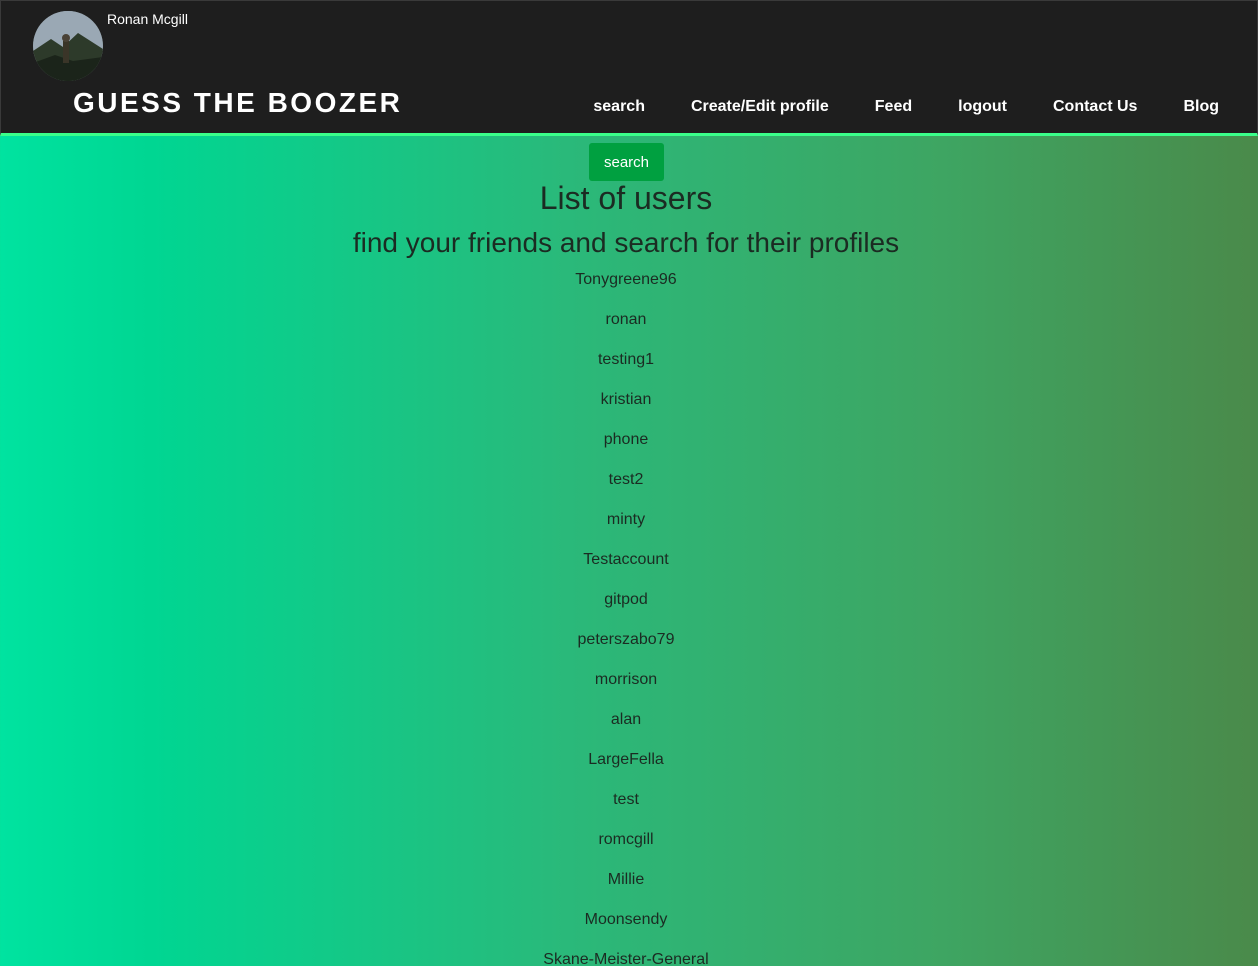 The height and width of the screenshot is (966, 1258). What do you see at coordinates (626, 570) in the screenshot?
I see `user-list-item: Testaccount` at bounding box center [626, 570].